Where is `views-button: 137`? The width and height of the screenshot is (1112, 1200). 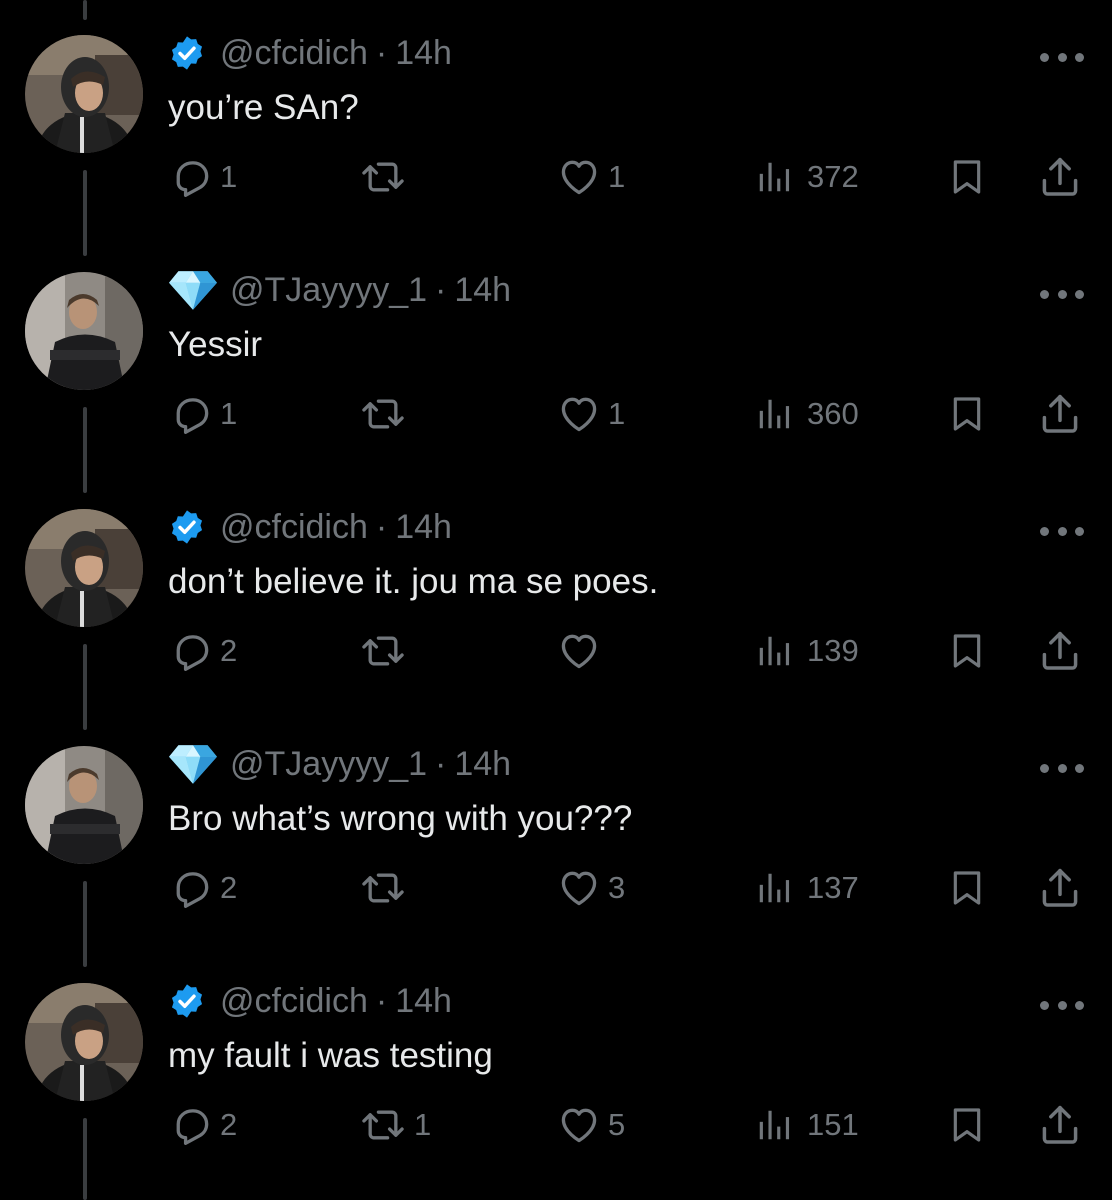 views-button: 137 is located at coordinates (807, 888).